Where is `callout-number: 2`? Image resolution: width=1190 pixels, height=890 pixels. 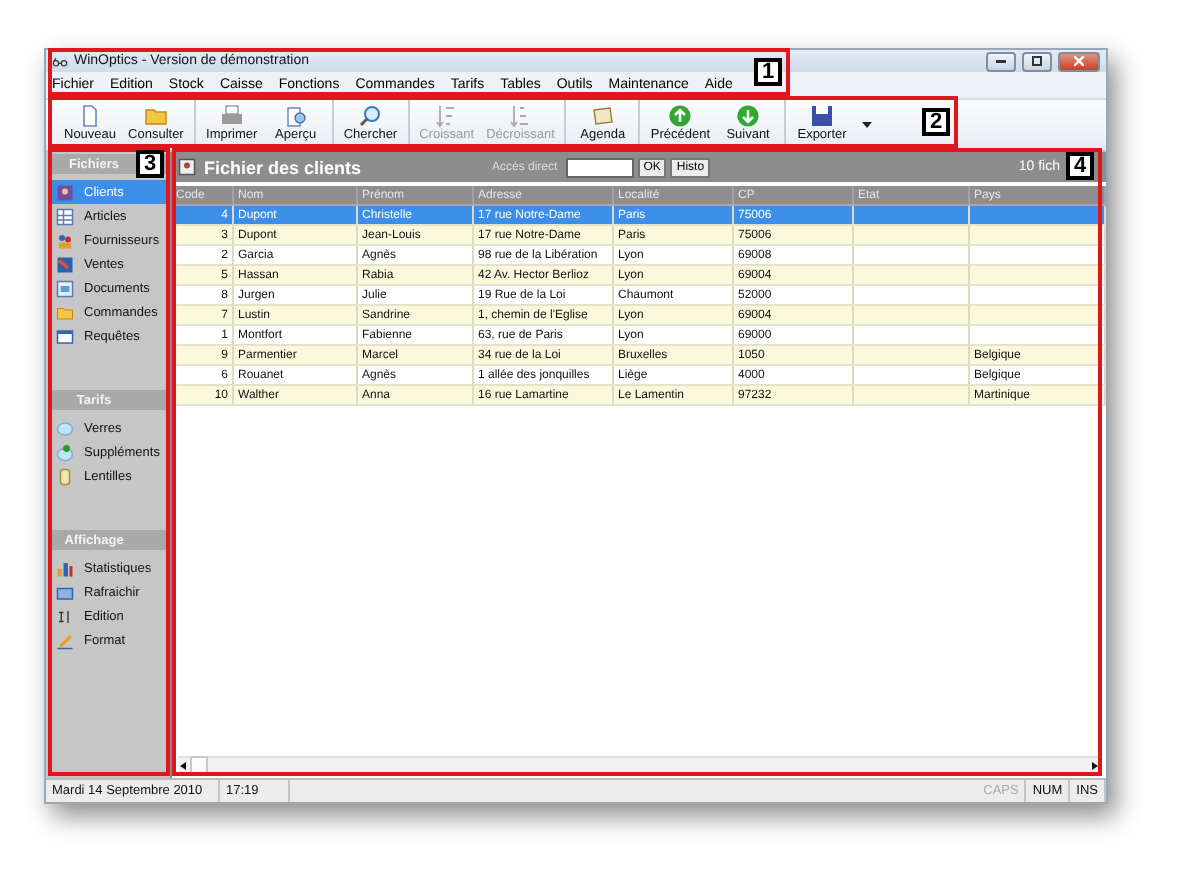
callout-number: 2 is located at coordinates (936, 122).